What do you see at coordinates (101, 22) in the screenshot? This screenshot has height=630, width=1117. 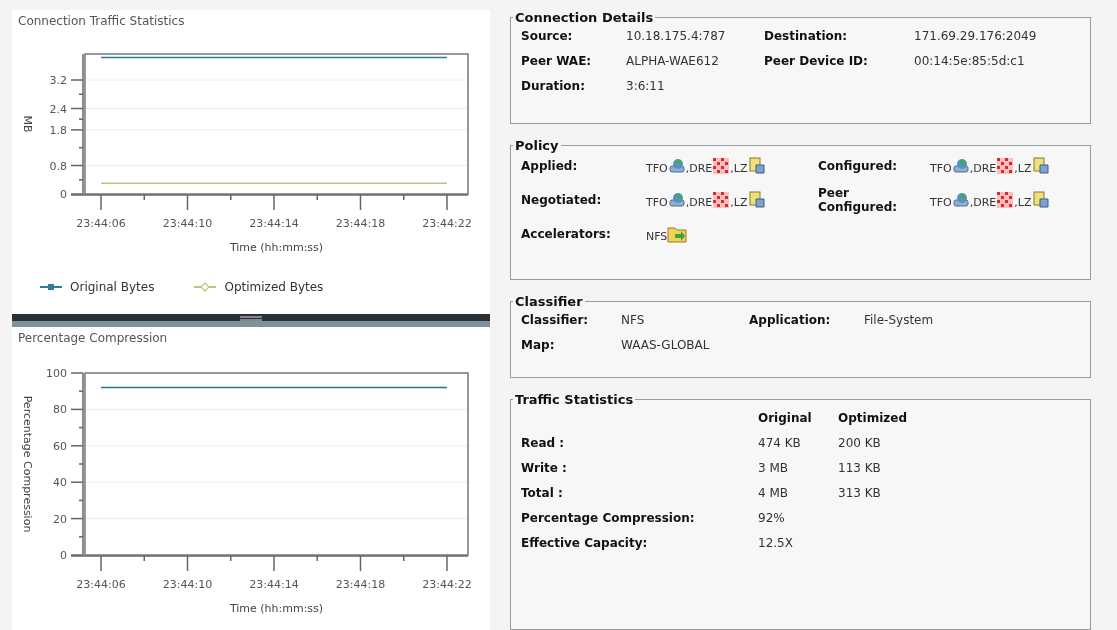 I see `chart-title: Connection Traffic Statistics` at bounding box center [101, 22].